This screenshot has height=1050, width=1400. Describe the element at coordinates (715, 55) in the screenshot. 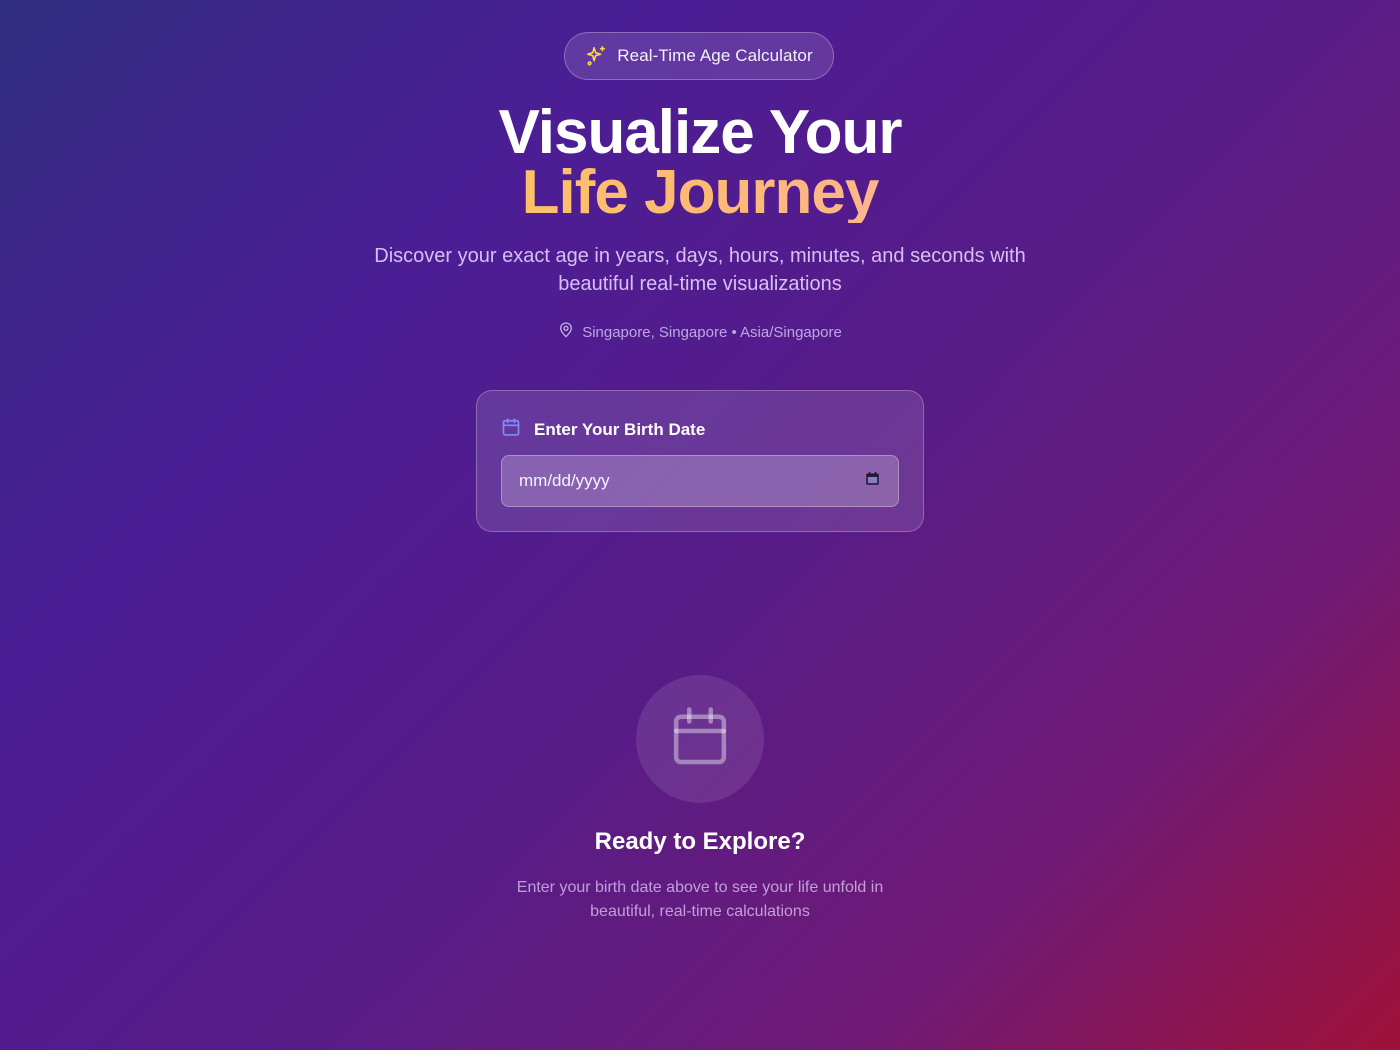

I see `badge-label: Real-Time Age Calculator` at that location.